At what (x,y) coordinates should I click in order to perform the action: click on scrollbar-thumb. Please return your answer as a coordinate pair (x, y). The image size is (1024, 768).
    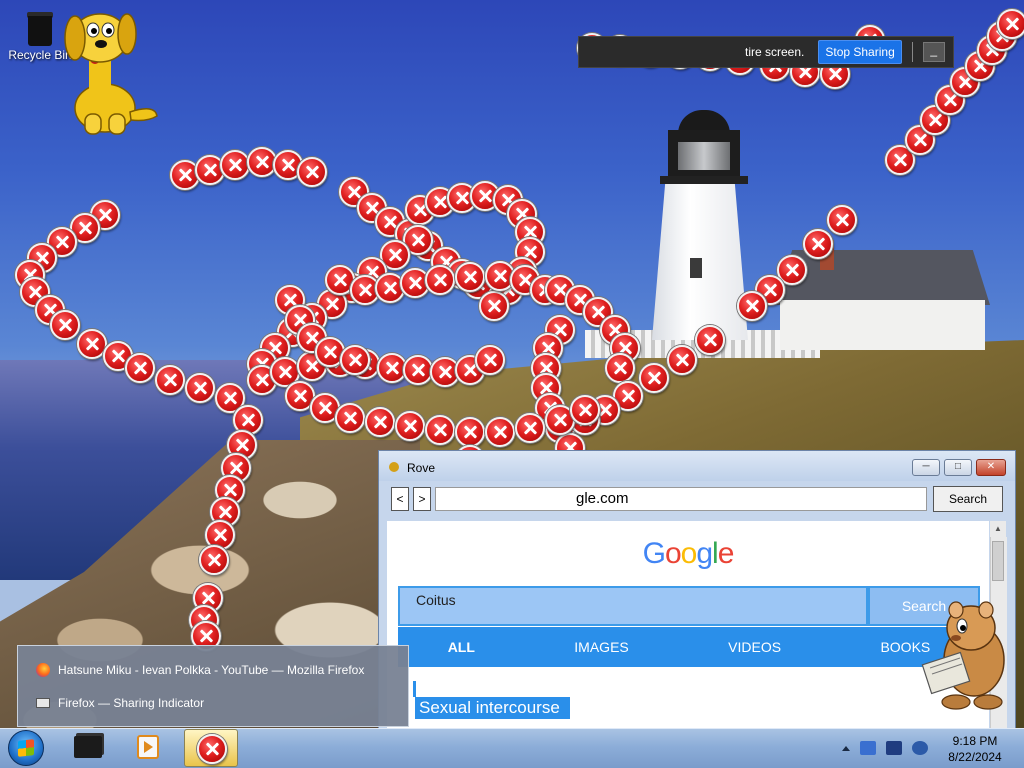
    Looking at the image, I should click on (998, 561).